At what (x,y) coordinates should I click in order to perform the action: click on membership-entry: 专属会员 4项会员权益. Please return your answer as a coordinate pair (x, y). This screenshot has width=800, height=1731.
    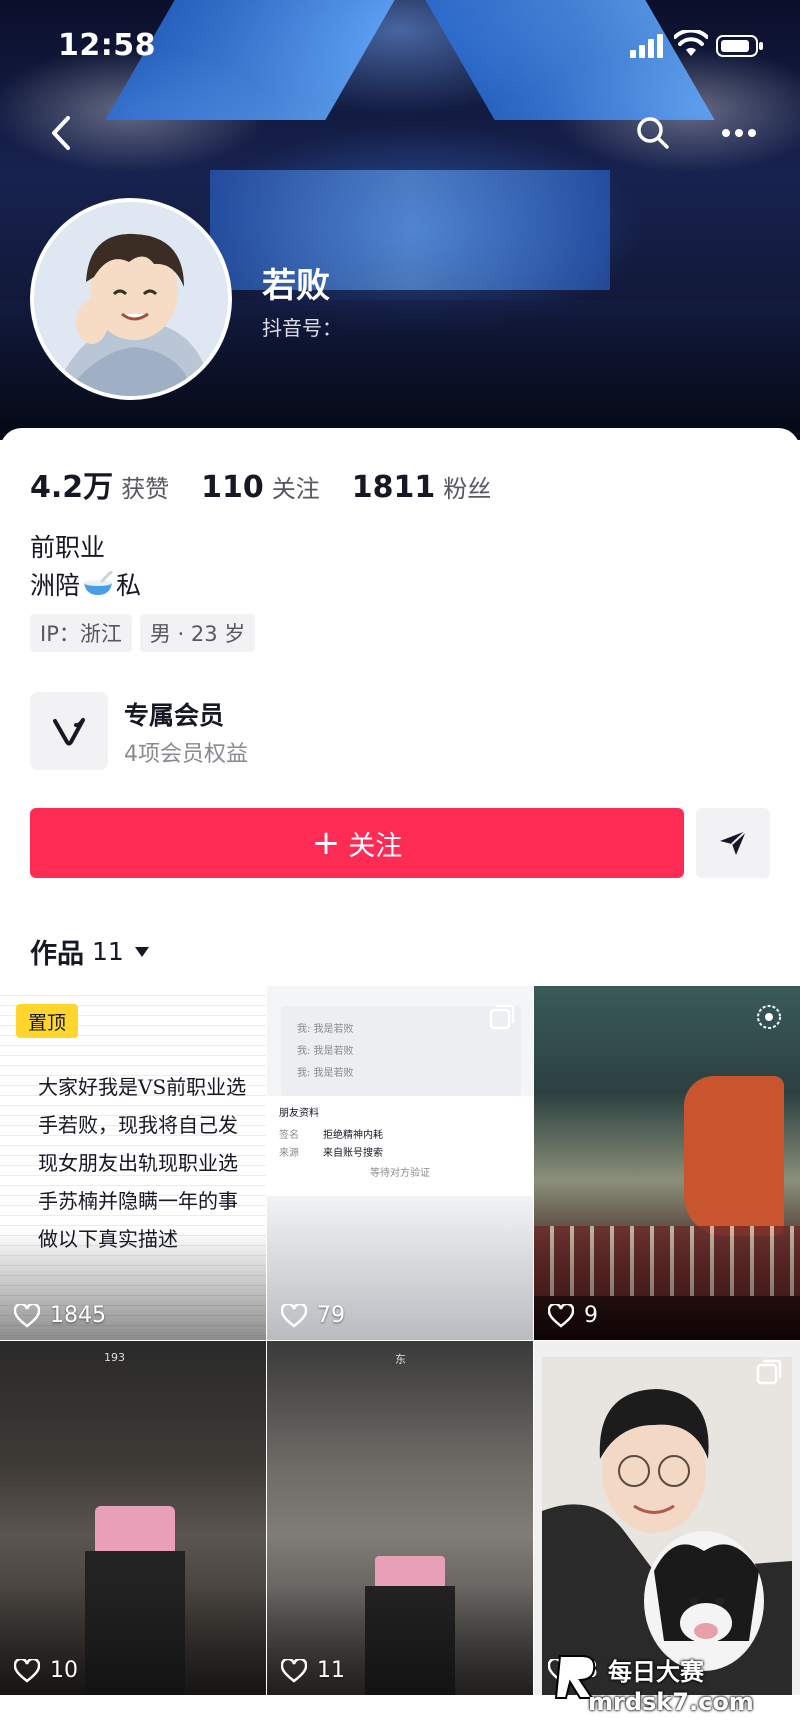
    Looking at the image, I should click on (400, 730).